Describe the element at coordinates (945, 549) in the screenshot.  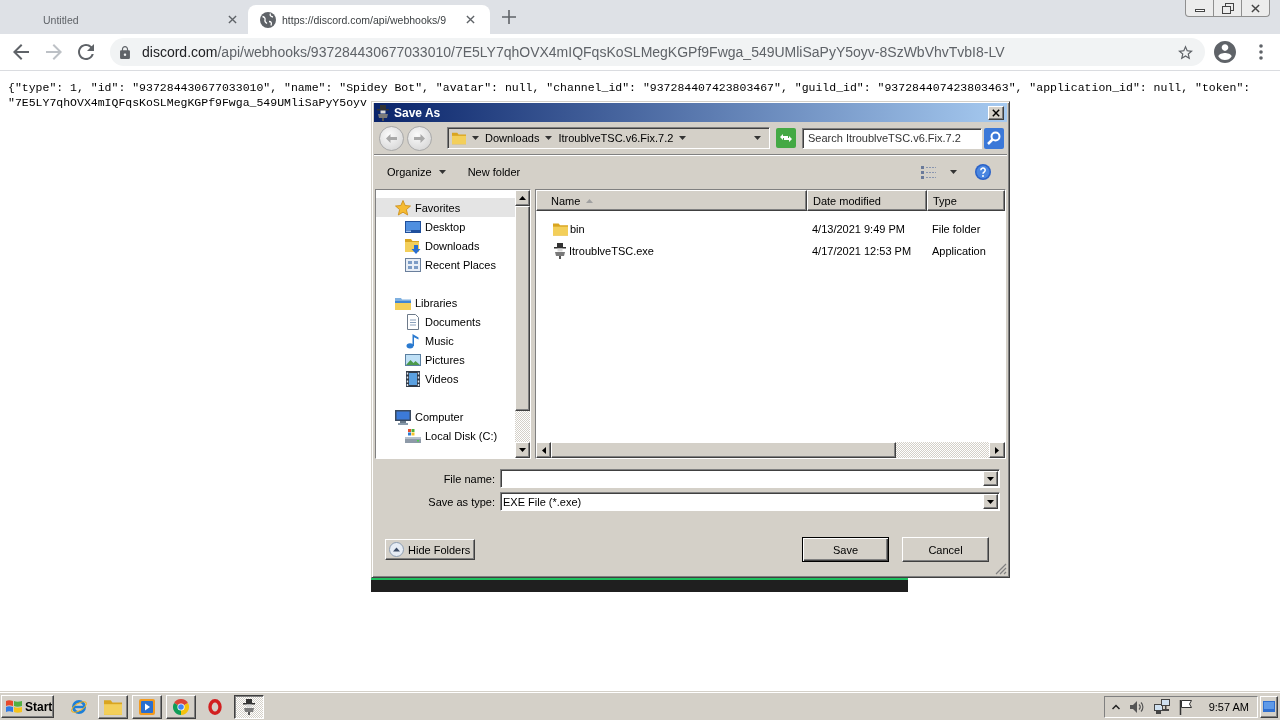
I see `dialog-button: Cancel` at that location.